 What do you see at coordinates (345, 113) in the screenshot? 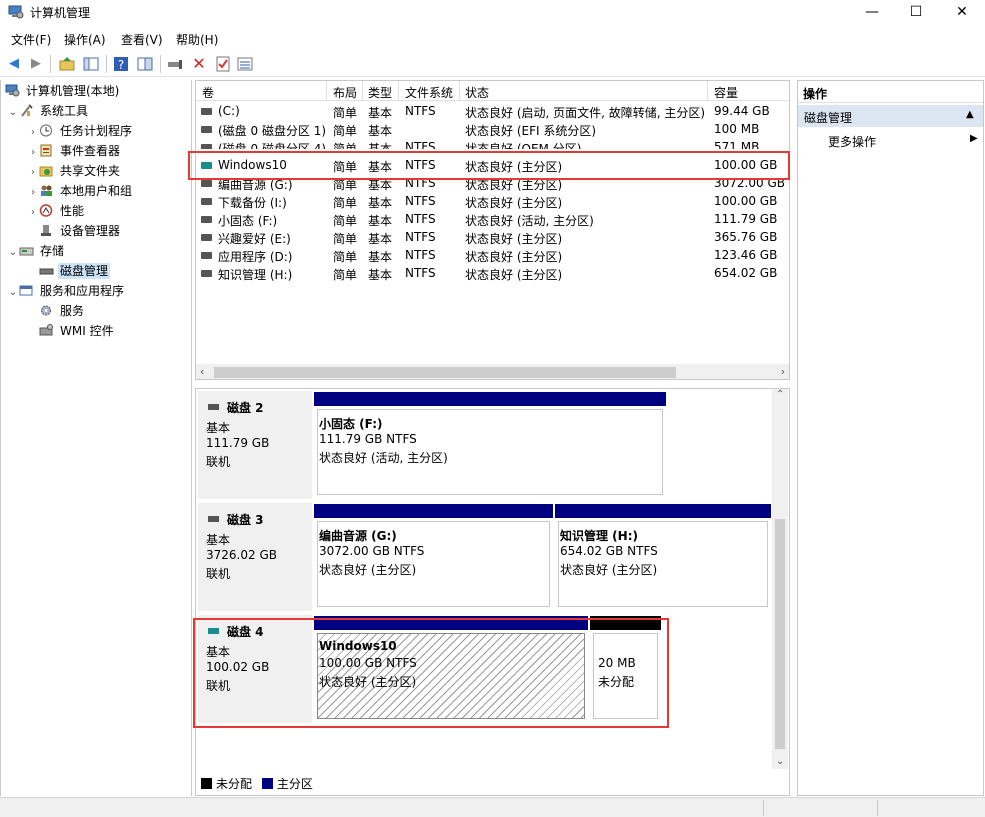
I see `cell-layout: 简单` at bounding box center [345, 113].